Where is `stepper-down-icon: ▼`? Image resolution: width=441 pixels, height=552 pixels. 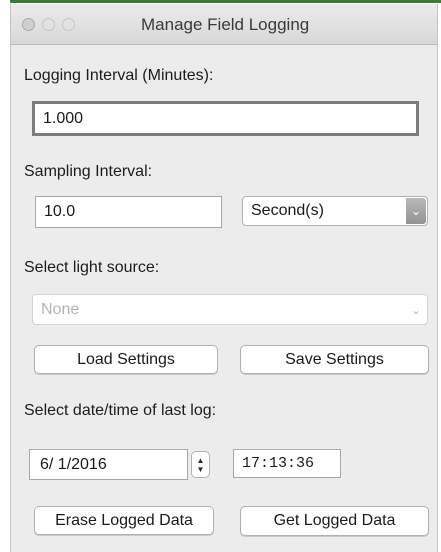 stepper-down-icon: ▼ is located at coordinates (201, 469).